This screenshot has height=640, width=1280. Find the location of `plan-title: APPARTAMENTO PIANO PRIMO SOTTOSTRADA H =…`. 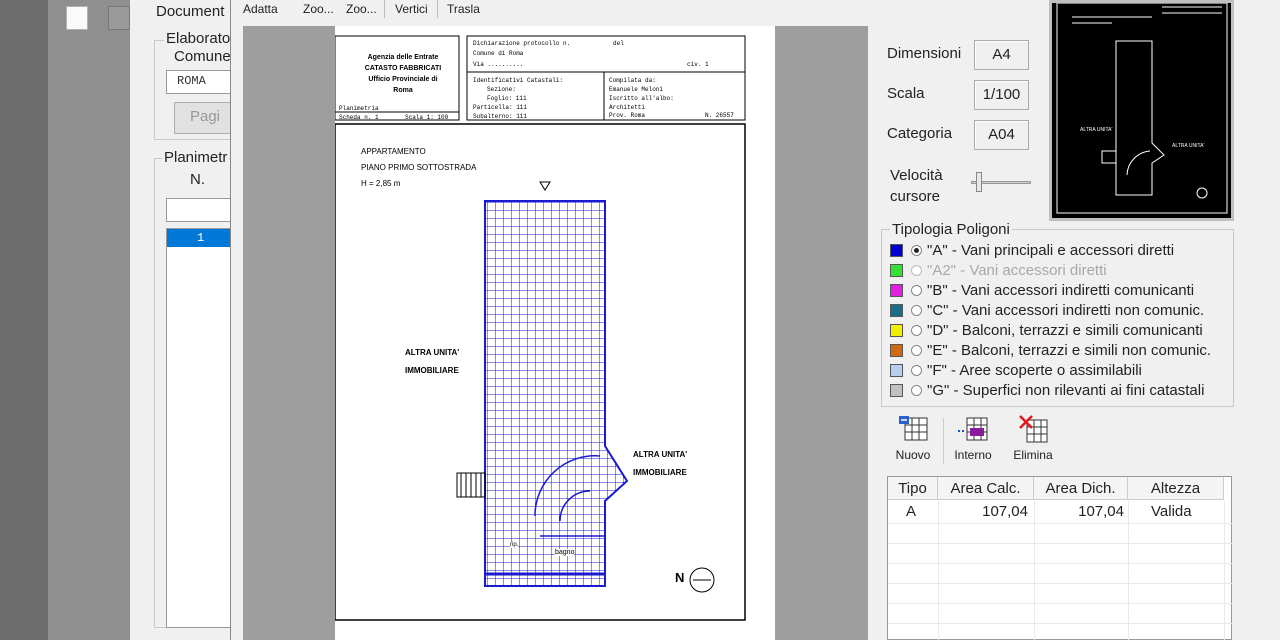

plan-title: APPARTAMENTO PIANO PRIMO SOTTOSTRADA H =… is located at coordinates (418, 168).